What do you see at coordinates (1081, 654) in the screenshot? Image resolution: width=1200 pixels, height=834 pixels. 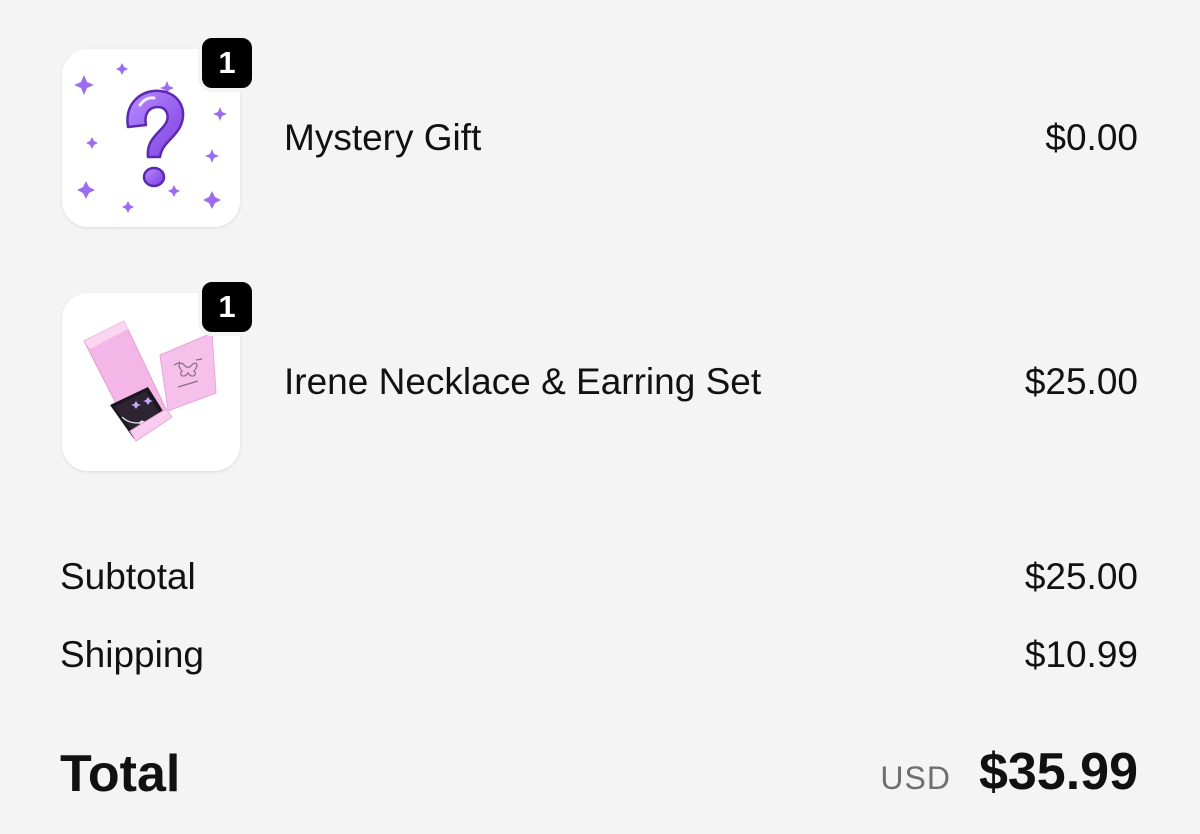 I see `shipping-value: $10.99` at bounding box center [1081, 654].